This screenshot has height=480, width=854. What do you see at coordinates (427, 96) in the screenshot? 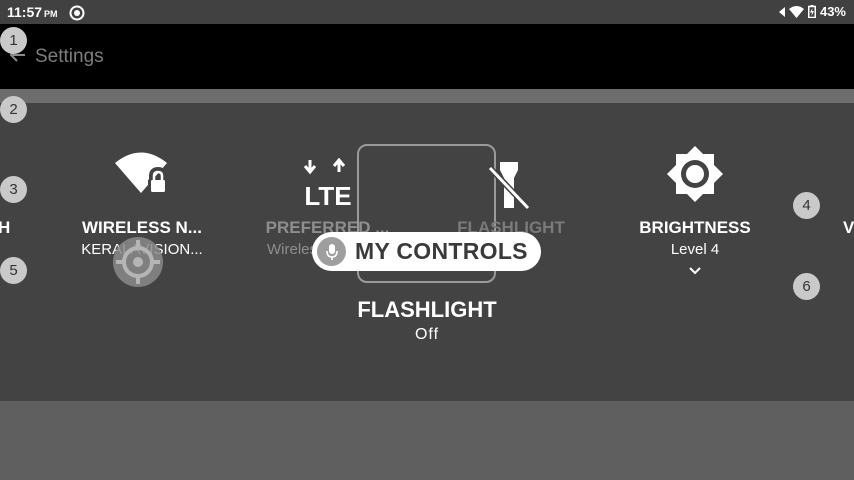
I see `divider` at bounding box center [427, 96].